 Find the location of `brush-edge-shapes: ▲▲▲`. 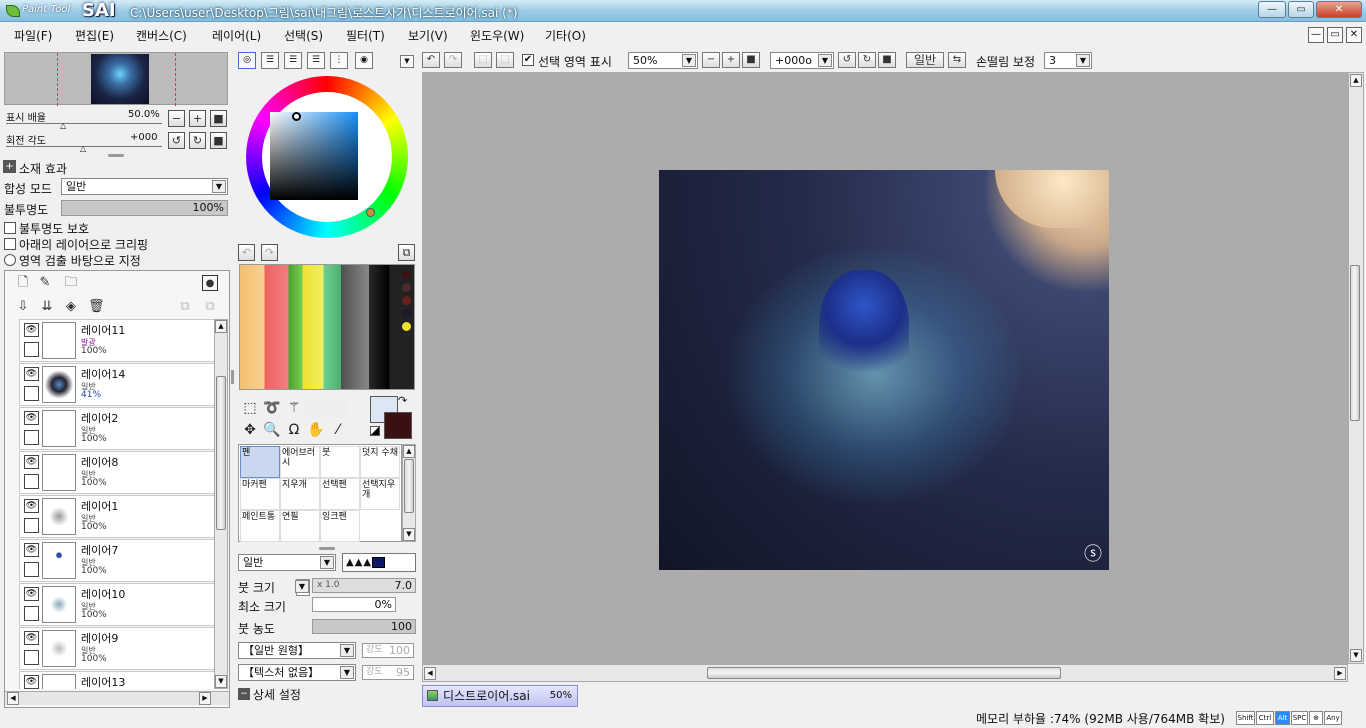

brush-edge-shapes: ▲▲▲ is located at coordinates (379, 562).